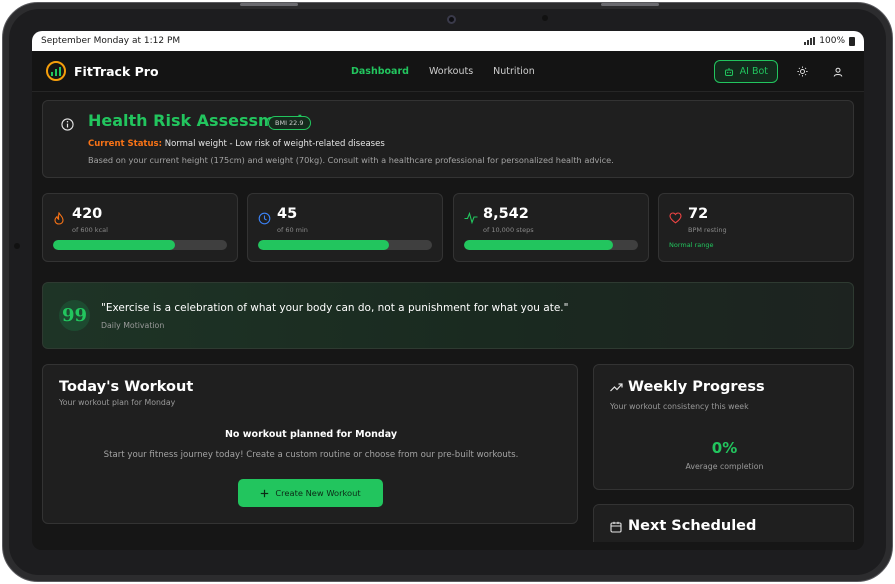 The width and height of the screenshot is (895, 584). Describe the element at coordinates (692, 526) in the screenshot. I see `next-scheduled-title: Next Scheduled` at that location.